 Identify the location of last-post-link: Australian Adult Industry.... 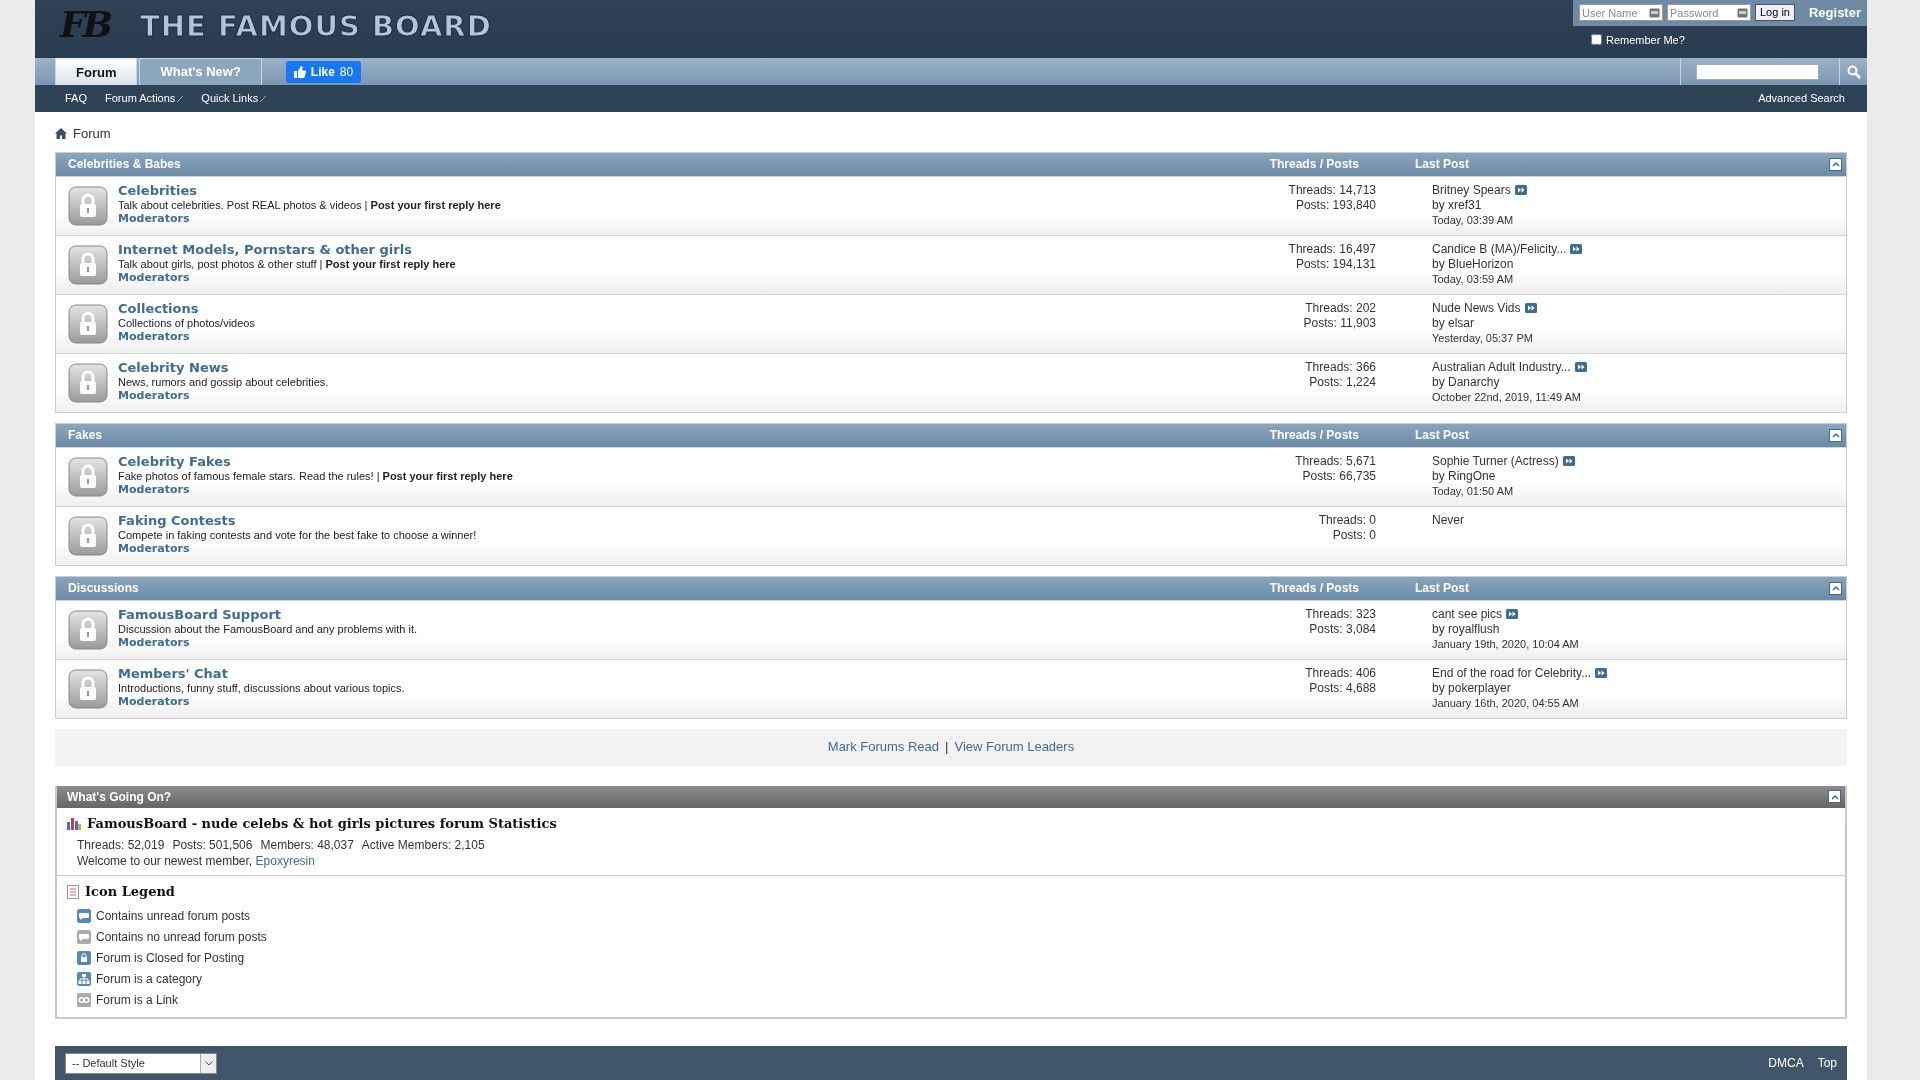
(1501, 367).